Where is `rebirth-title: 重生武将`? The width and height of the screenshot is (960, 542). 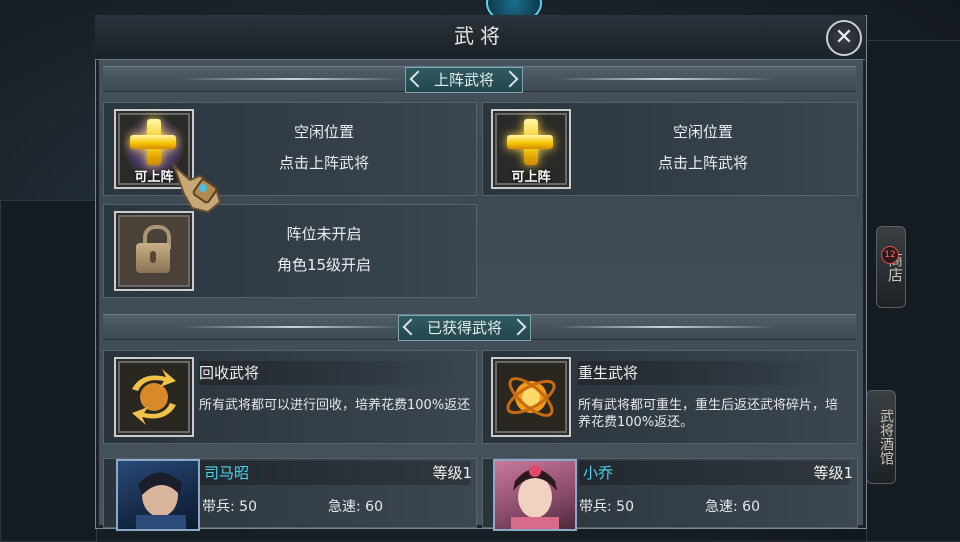 rebirth-title: 重生武将 is located at coordinates (708, 373).